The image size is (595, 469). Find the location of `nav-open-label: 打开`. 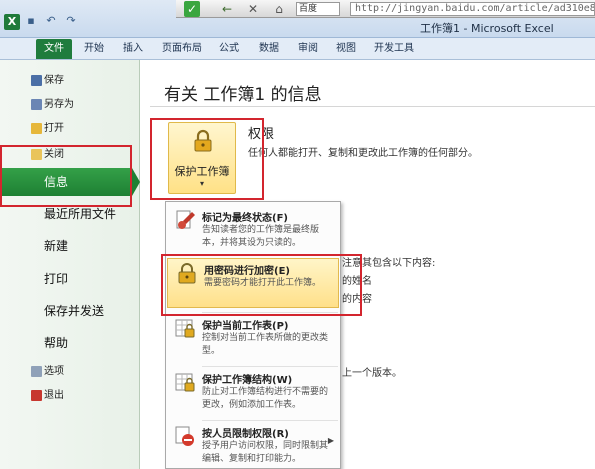

nav-open-label: 打开 is located at coordinates (54, 128).